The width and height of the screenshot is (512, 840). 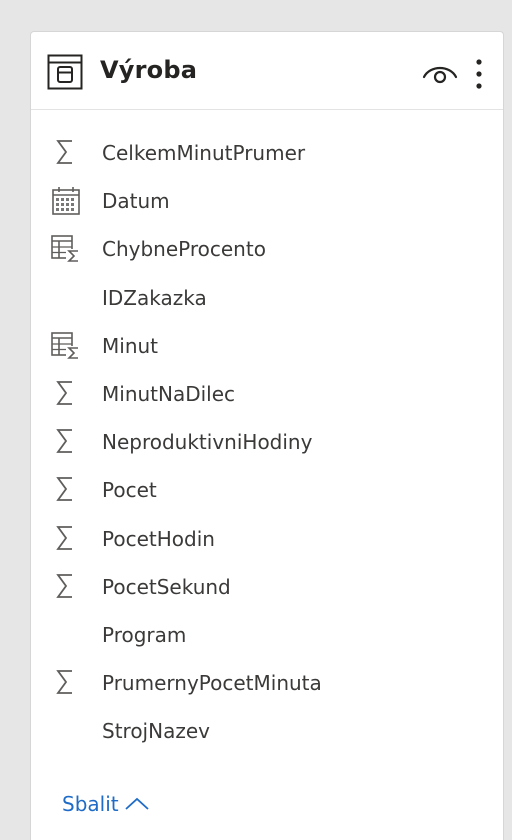 I want to click on field-item: PocetSekund, so click(x=267, y=588).